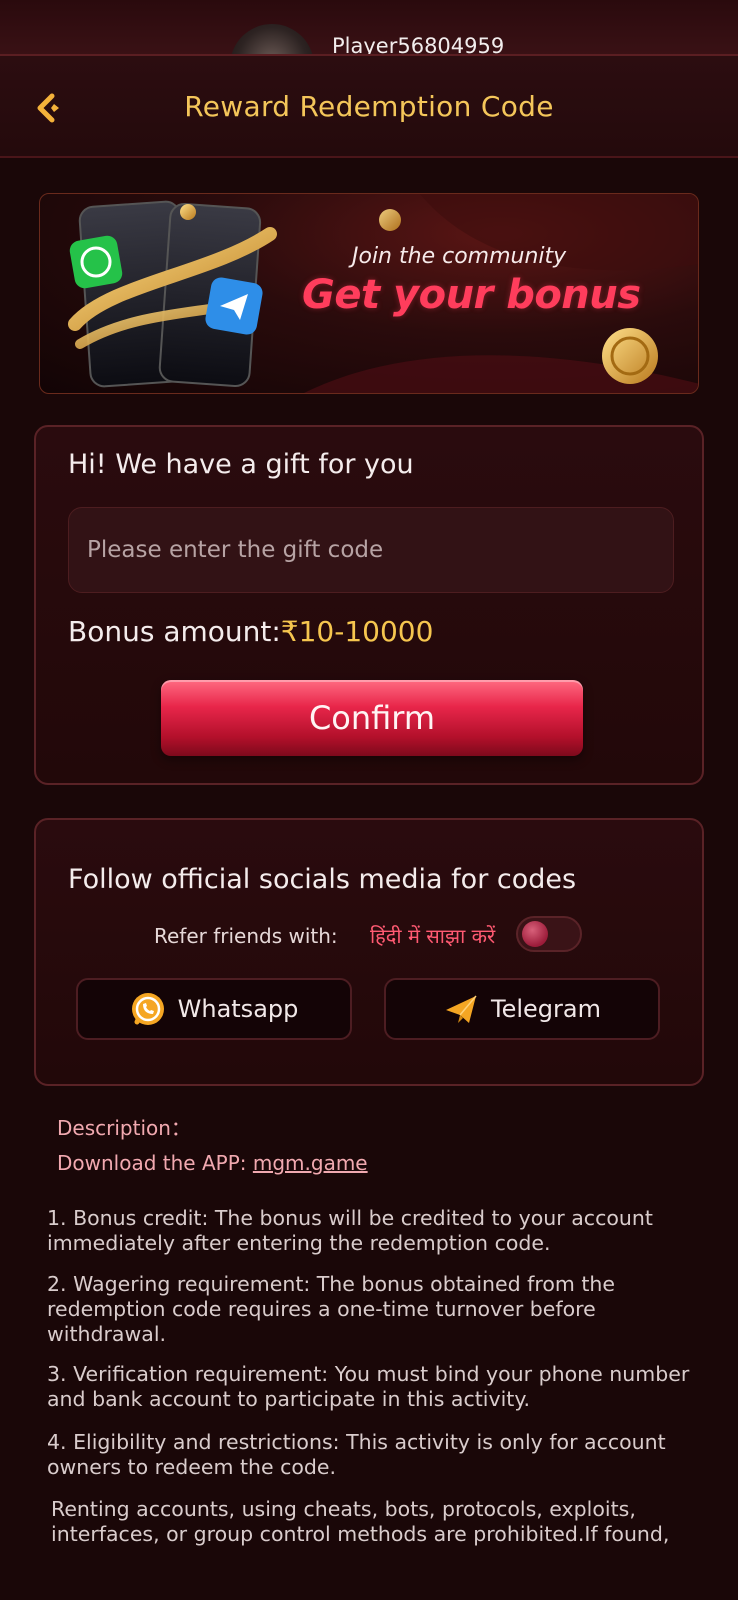 The image size is (738, 1600). I want to click on telegram-plane-icon, so click(461, 1009).